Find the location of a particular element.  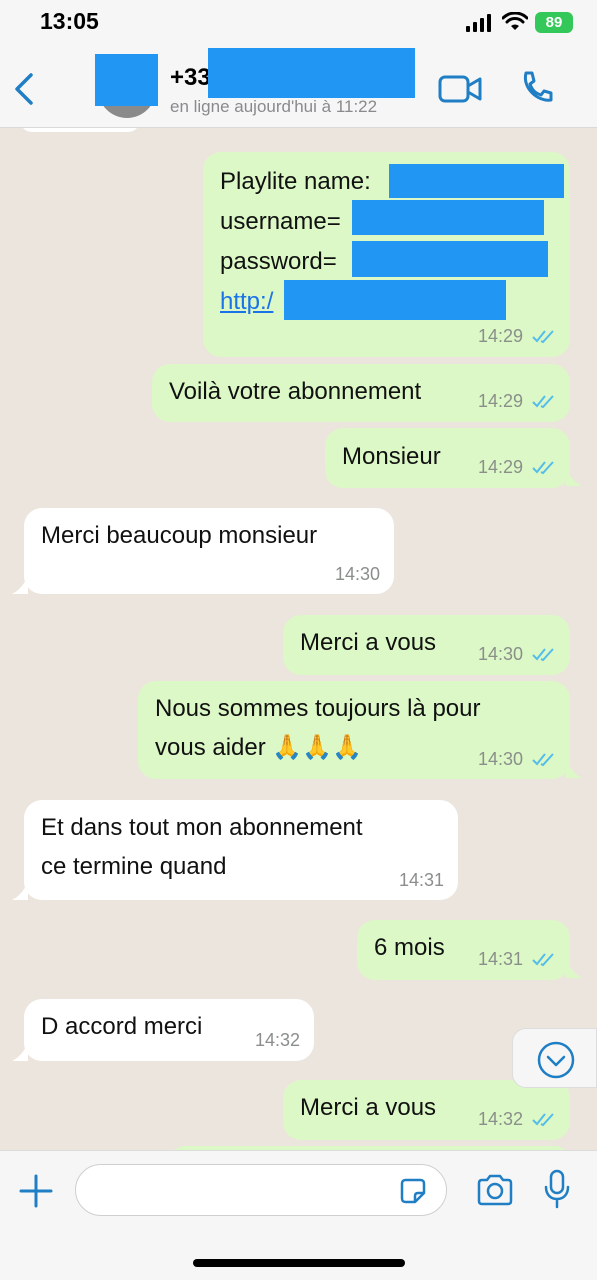

back-chevron-icon is located at coordinates (24, 89).